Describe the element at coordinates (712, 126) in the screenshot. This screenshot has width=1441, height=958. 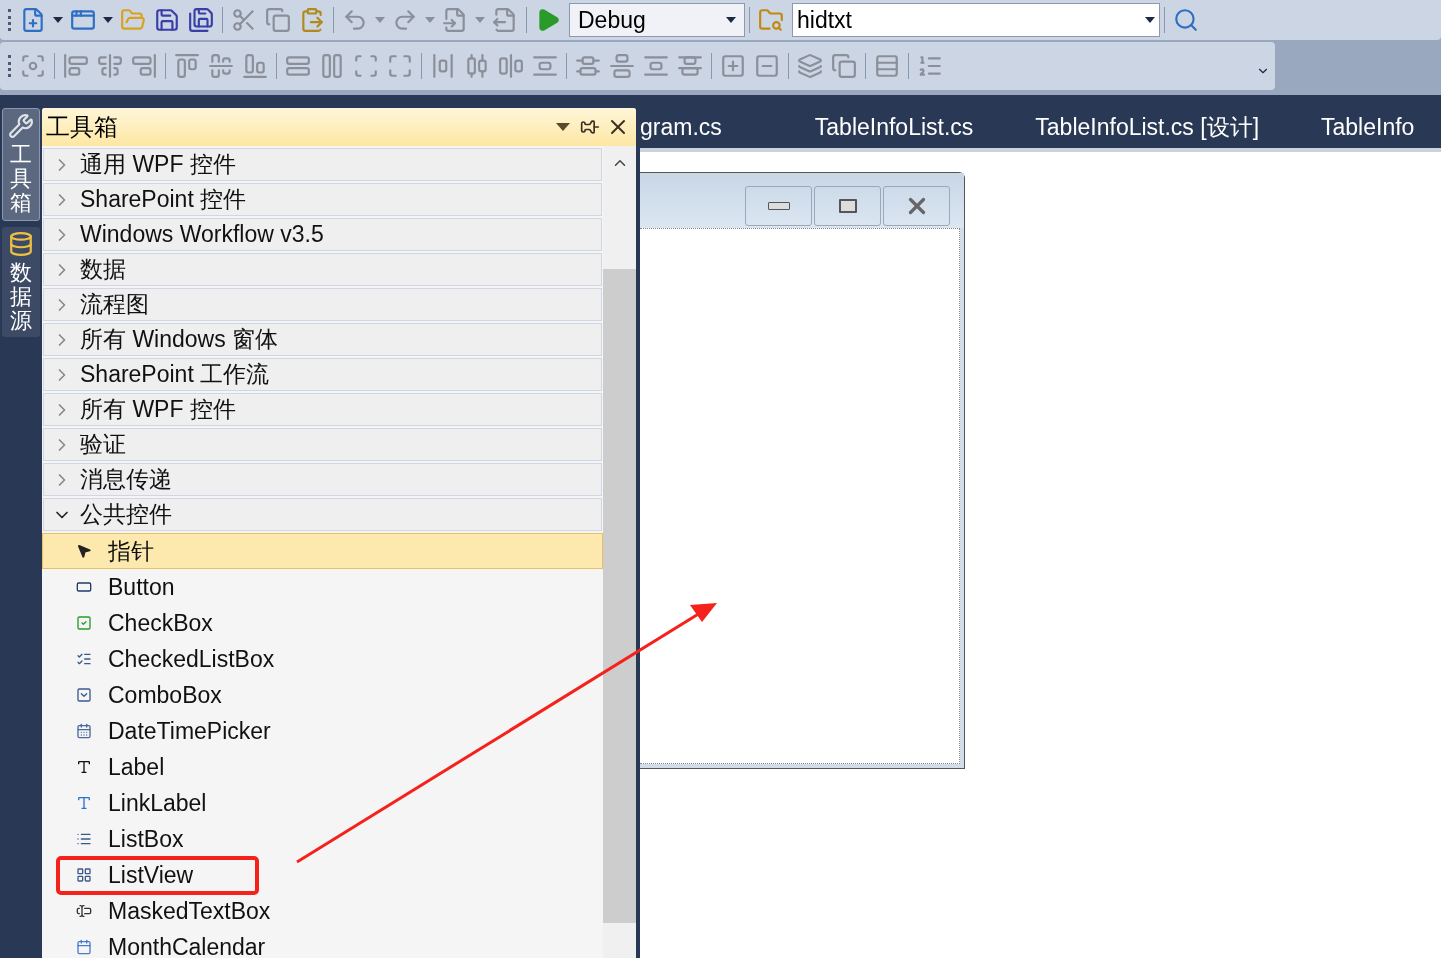
I see `document-tab: gram.cs` at that location.